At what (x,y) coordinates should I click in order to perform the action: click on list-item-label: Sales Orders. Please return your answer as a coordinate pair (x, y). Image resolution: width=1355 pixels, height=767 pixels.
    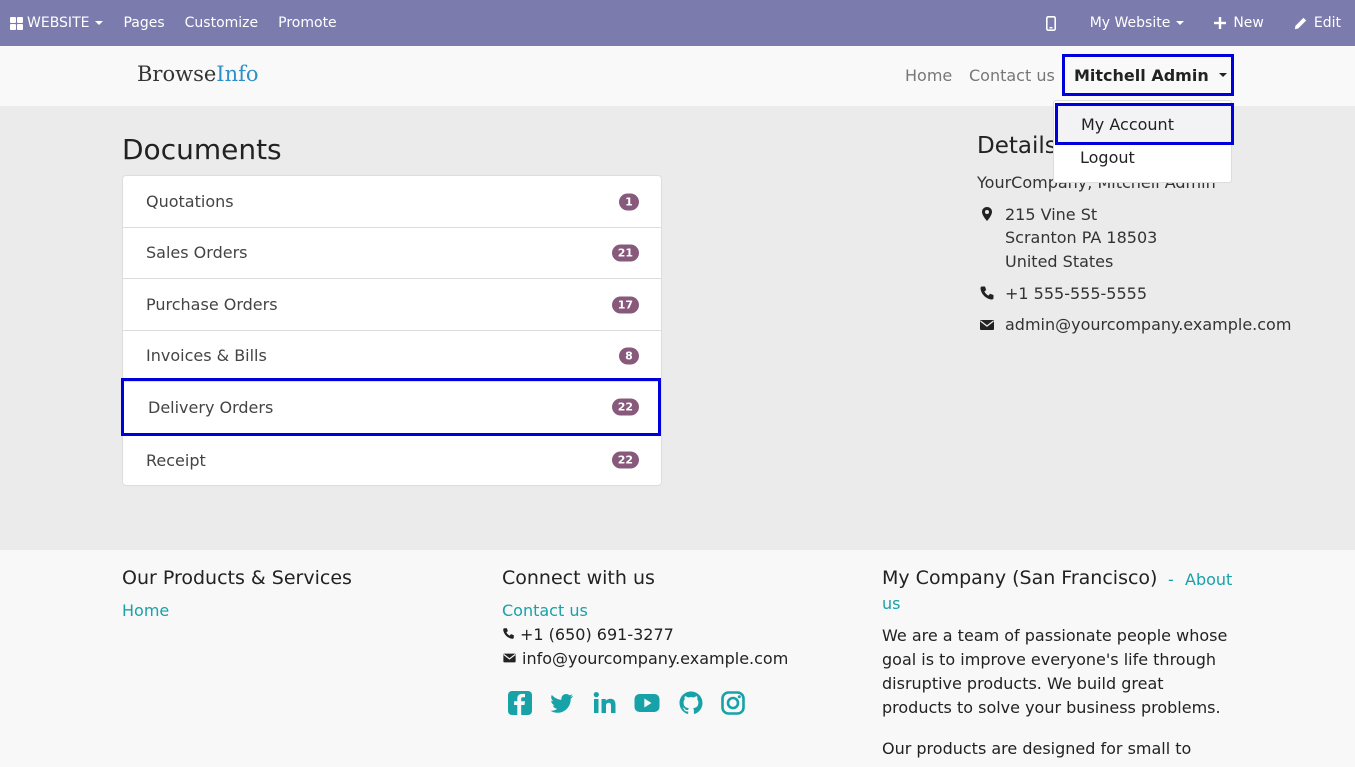
    Looking at the image, I should click on (197, 252).